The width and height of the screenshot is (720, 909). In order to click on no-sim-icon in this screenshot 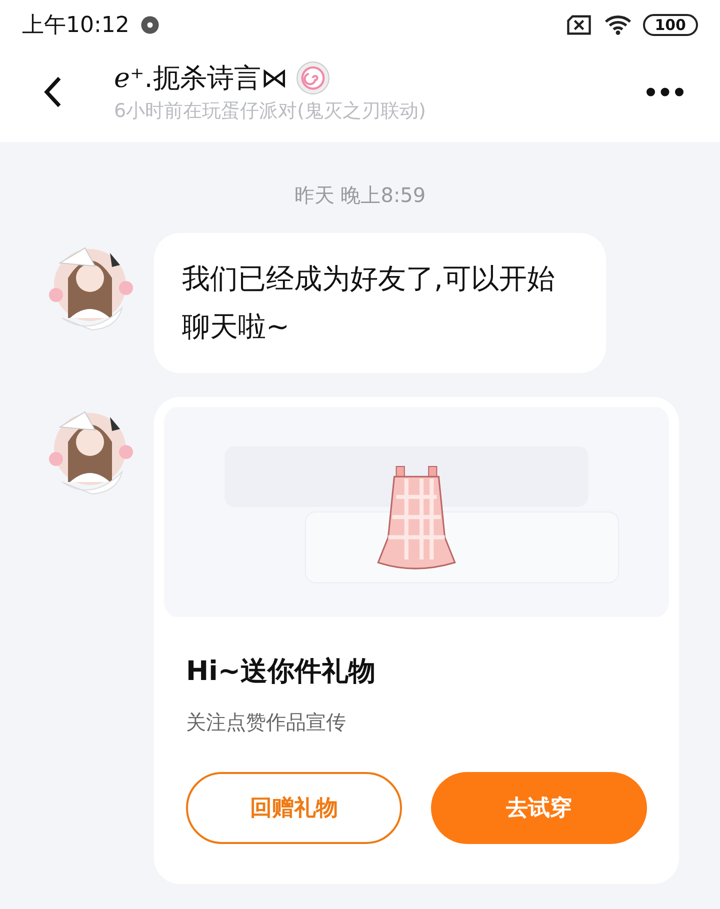, I will do `click(578, 25)`.